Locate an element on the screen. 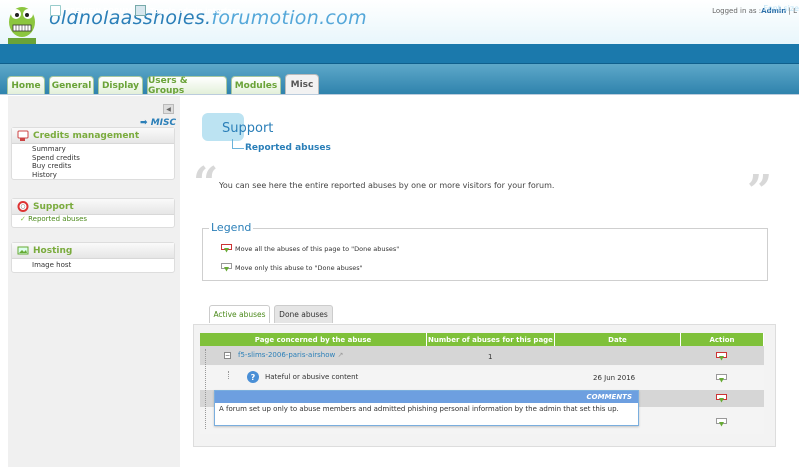  close-quote-icon: ” is located at coordinates (760, 191).